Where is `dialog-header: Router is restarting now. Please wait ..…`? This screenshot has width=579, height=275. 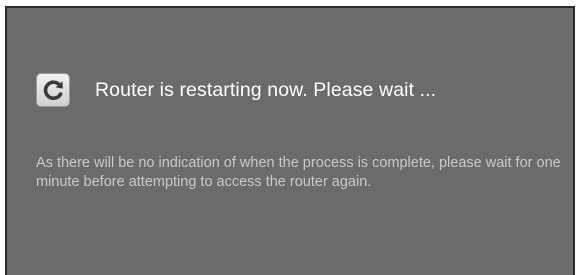
dialog-header: Router is restarting now. Please wait ..… is located at coordinates (236, 90).